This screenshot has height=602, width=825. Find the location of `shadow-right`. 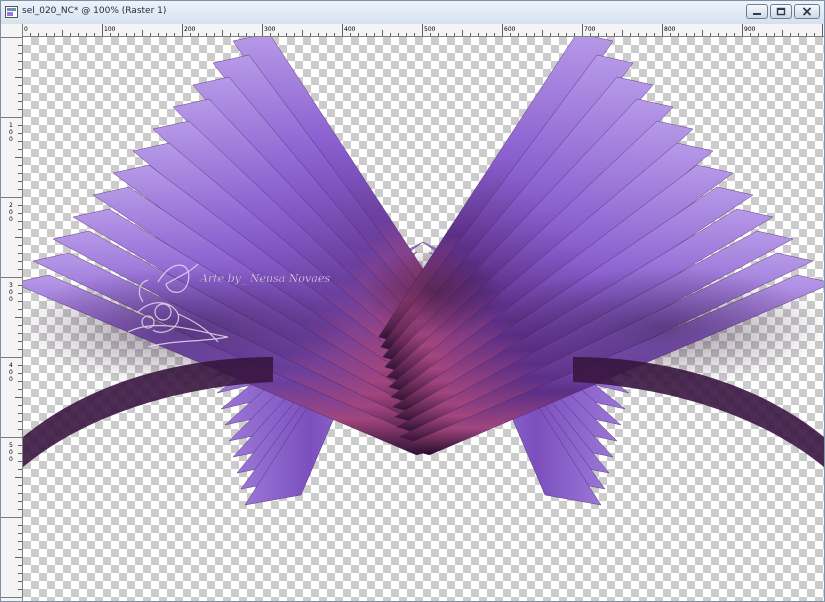

shadow-right is located at coordinates (658, 327).